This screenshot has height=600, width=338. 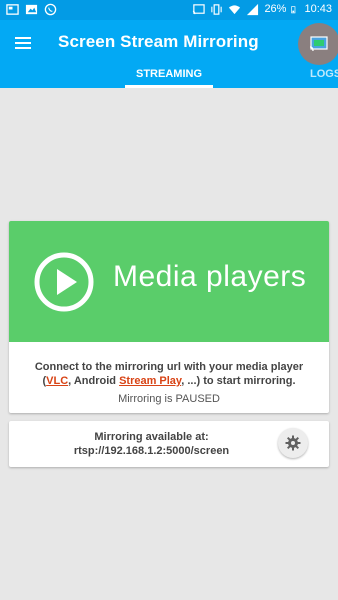 What do you see at coordinates (57, 381) in the screenshot?
I see `vlc-link: VLC` at bounding box center [57, 381].